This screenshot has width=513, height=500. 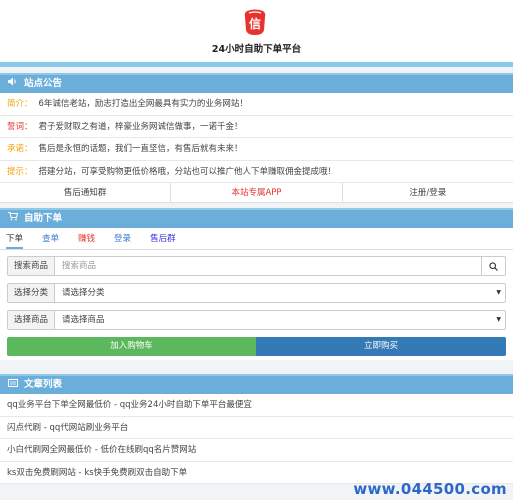 I want to click on category-select: 请选择分类 ▼, so click(x=280, y=293).